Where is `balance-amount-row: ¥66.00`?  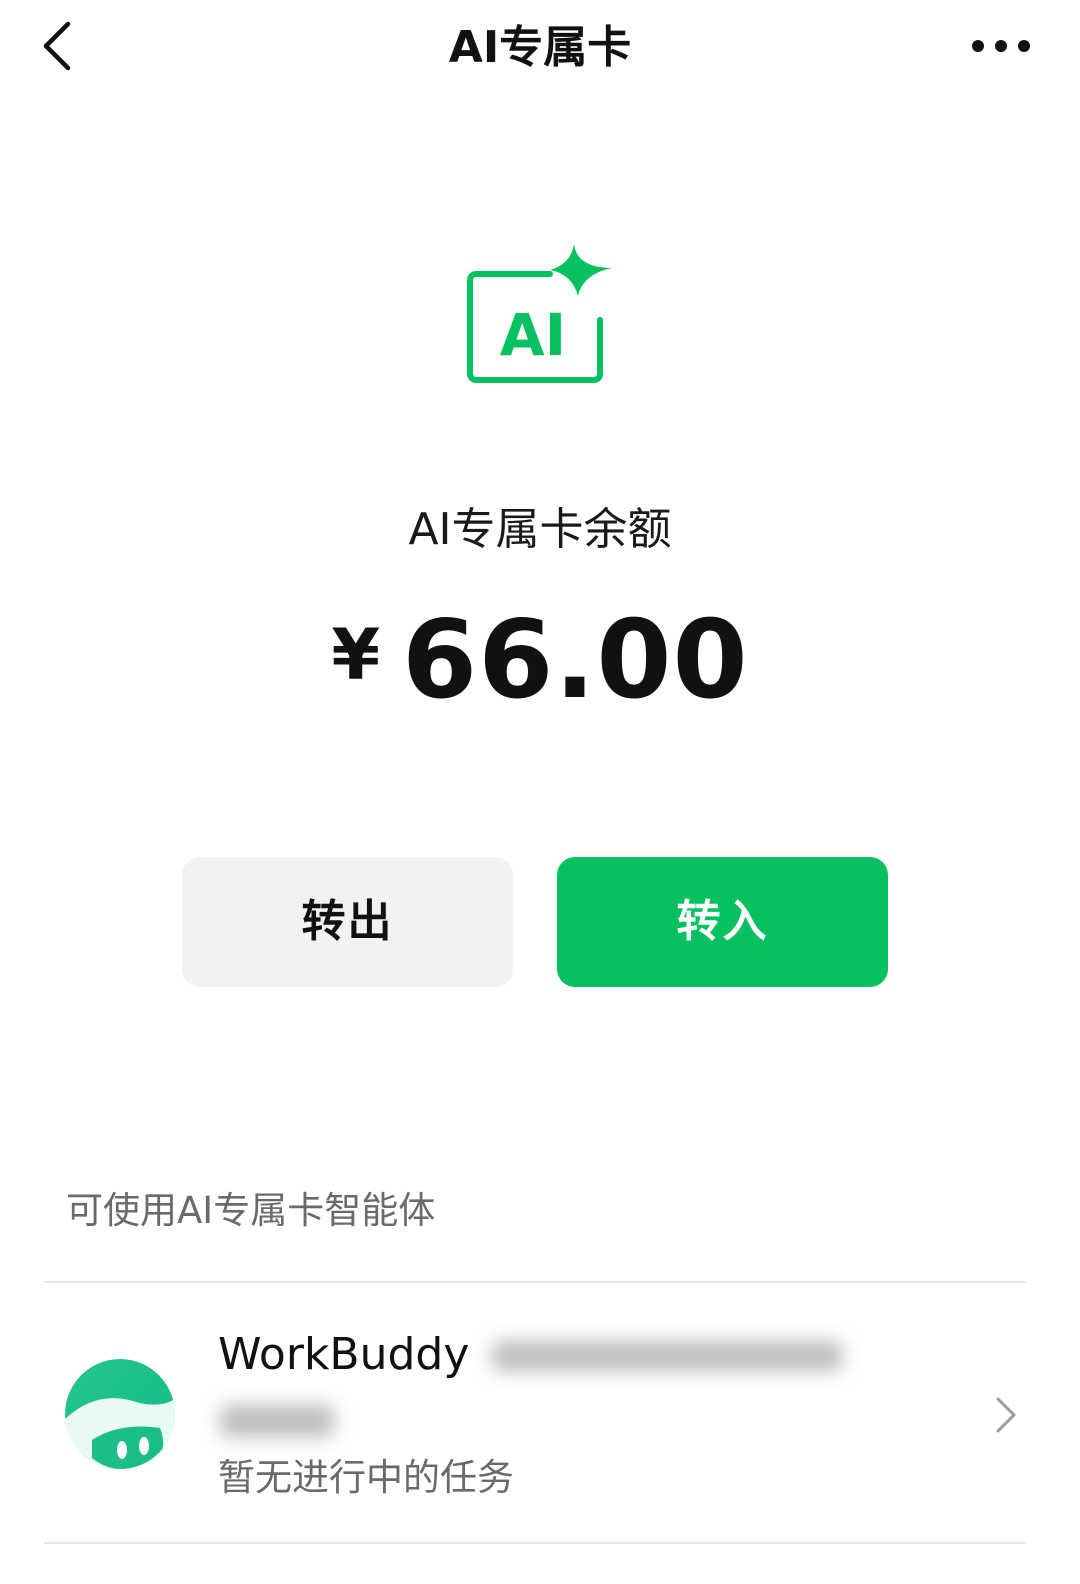
balance-amount-row: ¥66.00 is located at coordinates (540, 661).